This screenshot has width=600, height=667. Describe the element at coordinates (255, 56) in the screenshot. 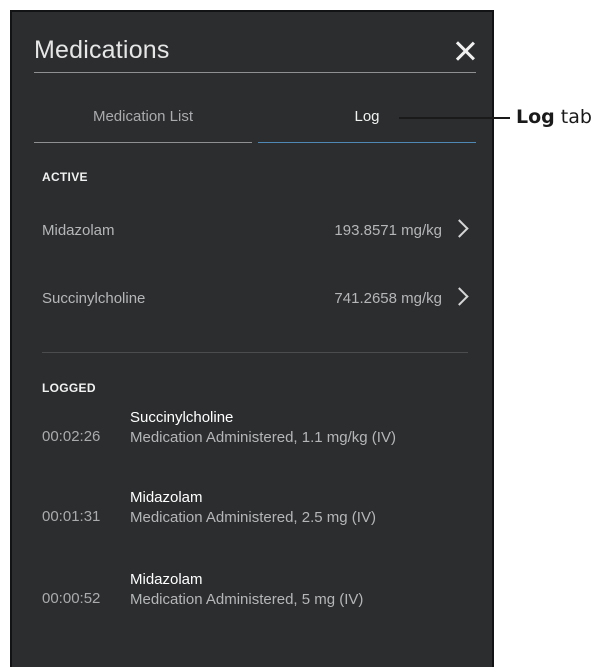

I see `panel-header: Medications` at that location.